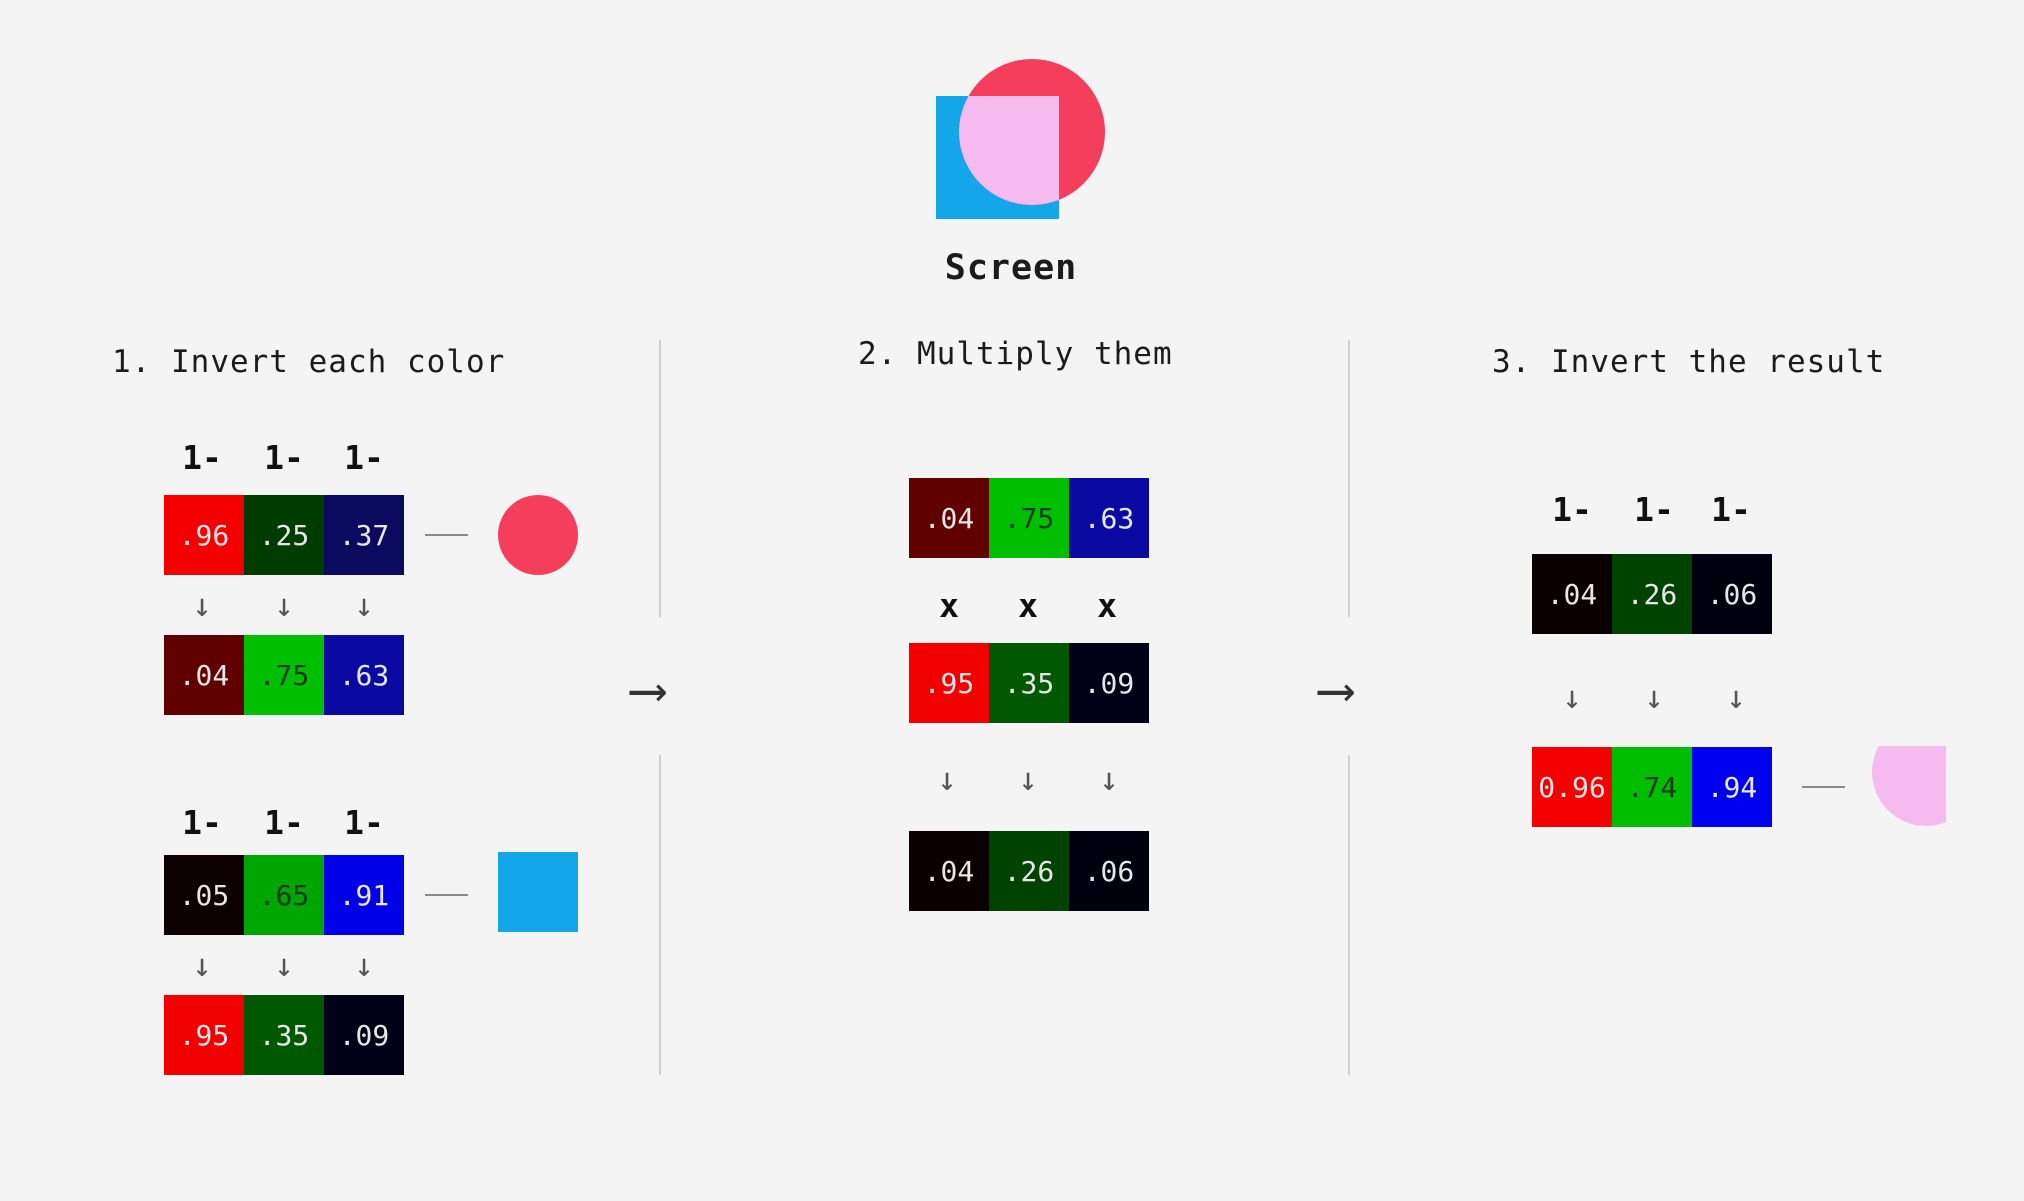 Image resolution: width=2024 pixels, height=1201 pixels. What do you see at coordinates (1011, 268) in the screenshot?
I see `diagram-title: Screen` at bounding box center [1011, 268].